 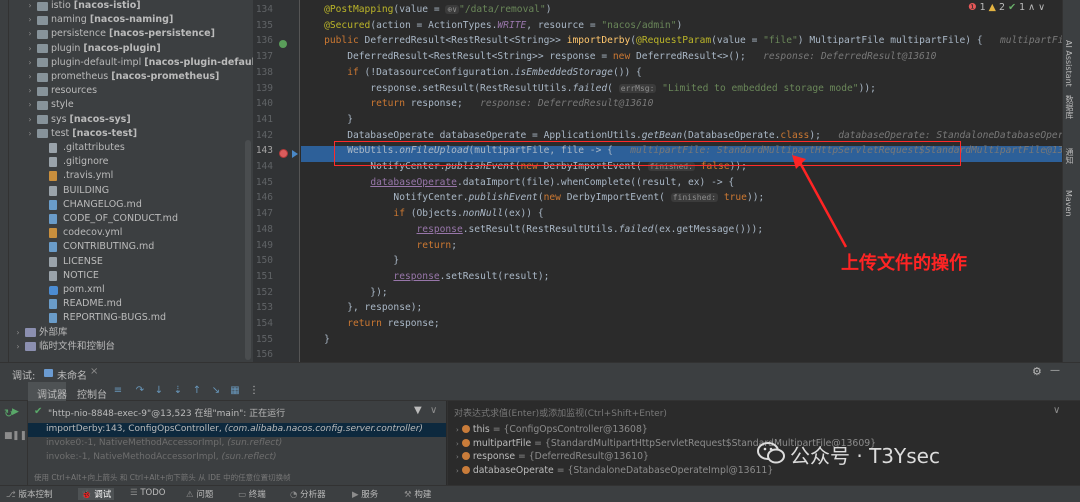 I want to click on code-line: if (Objects.nonNull(ex)) {, so click(x=422, y=214).